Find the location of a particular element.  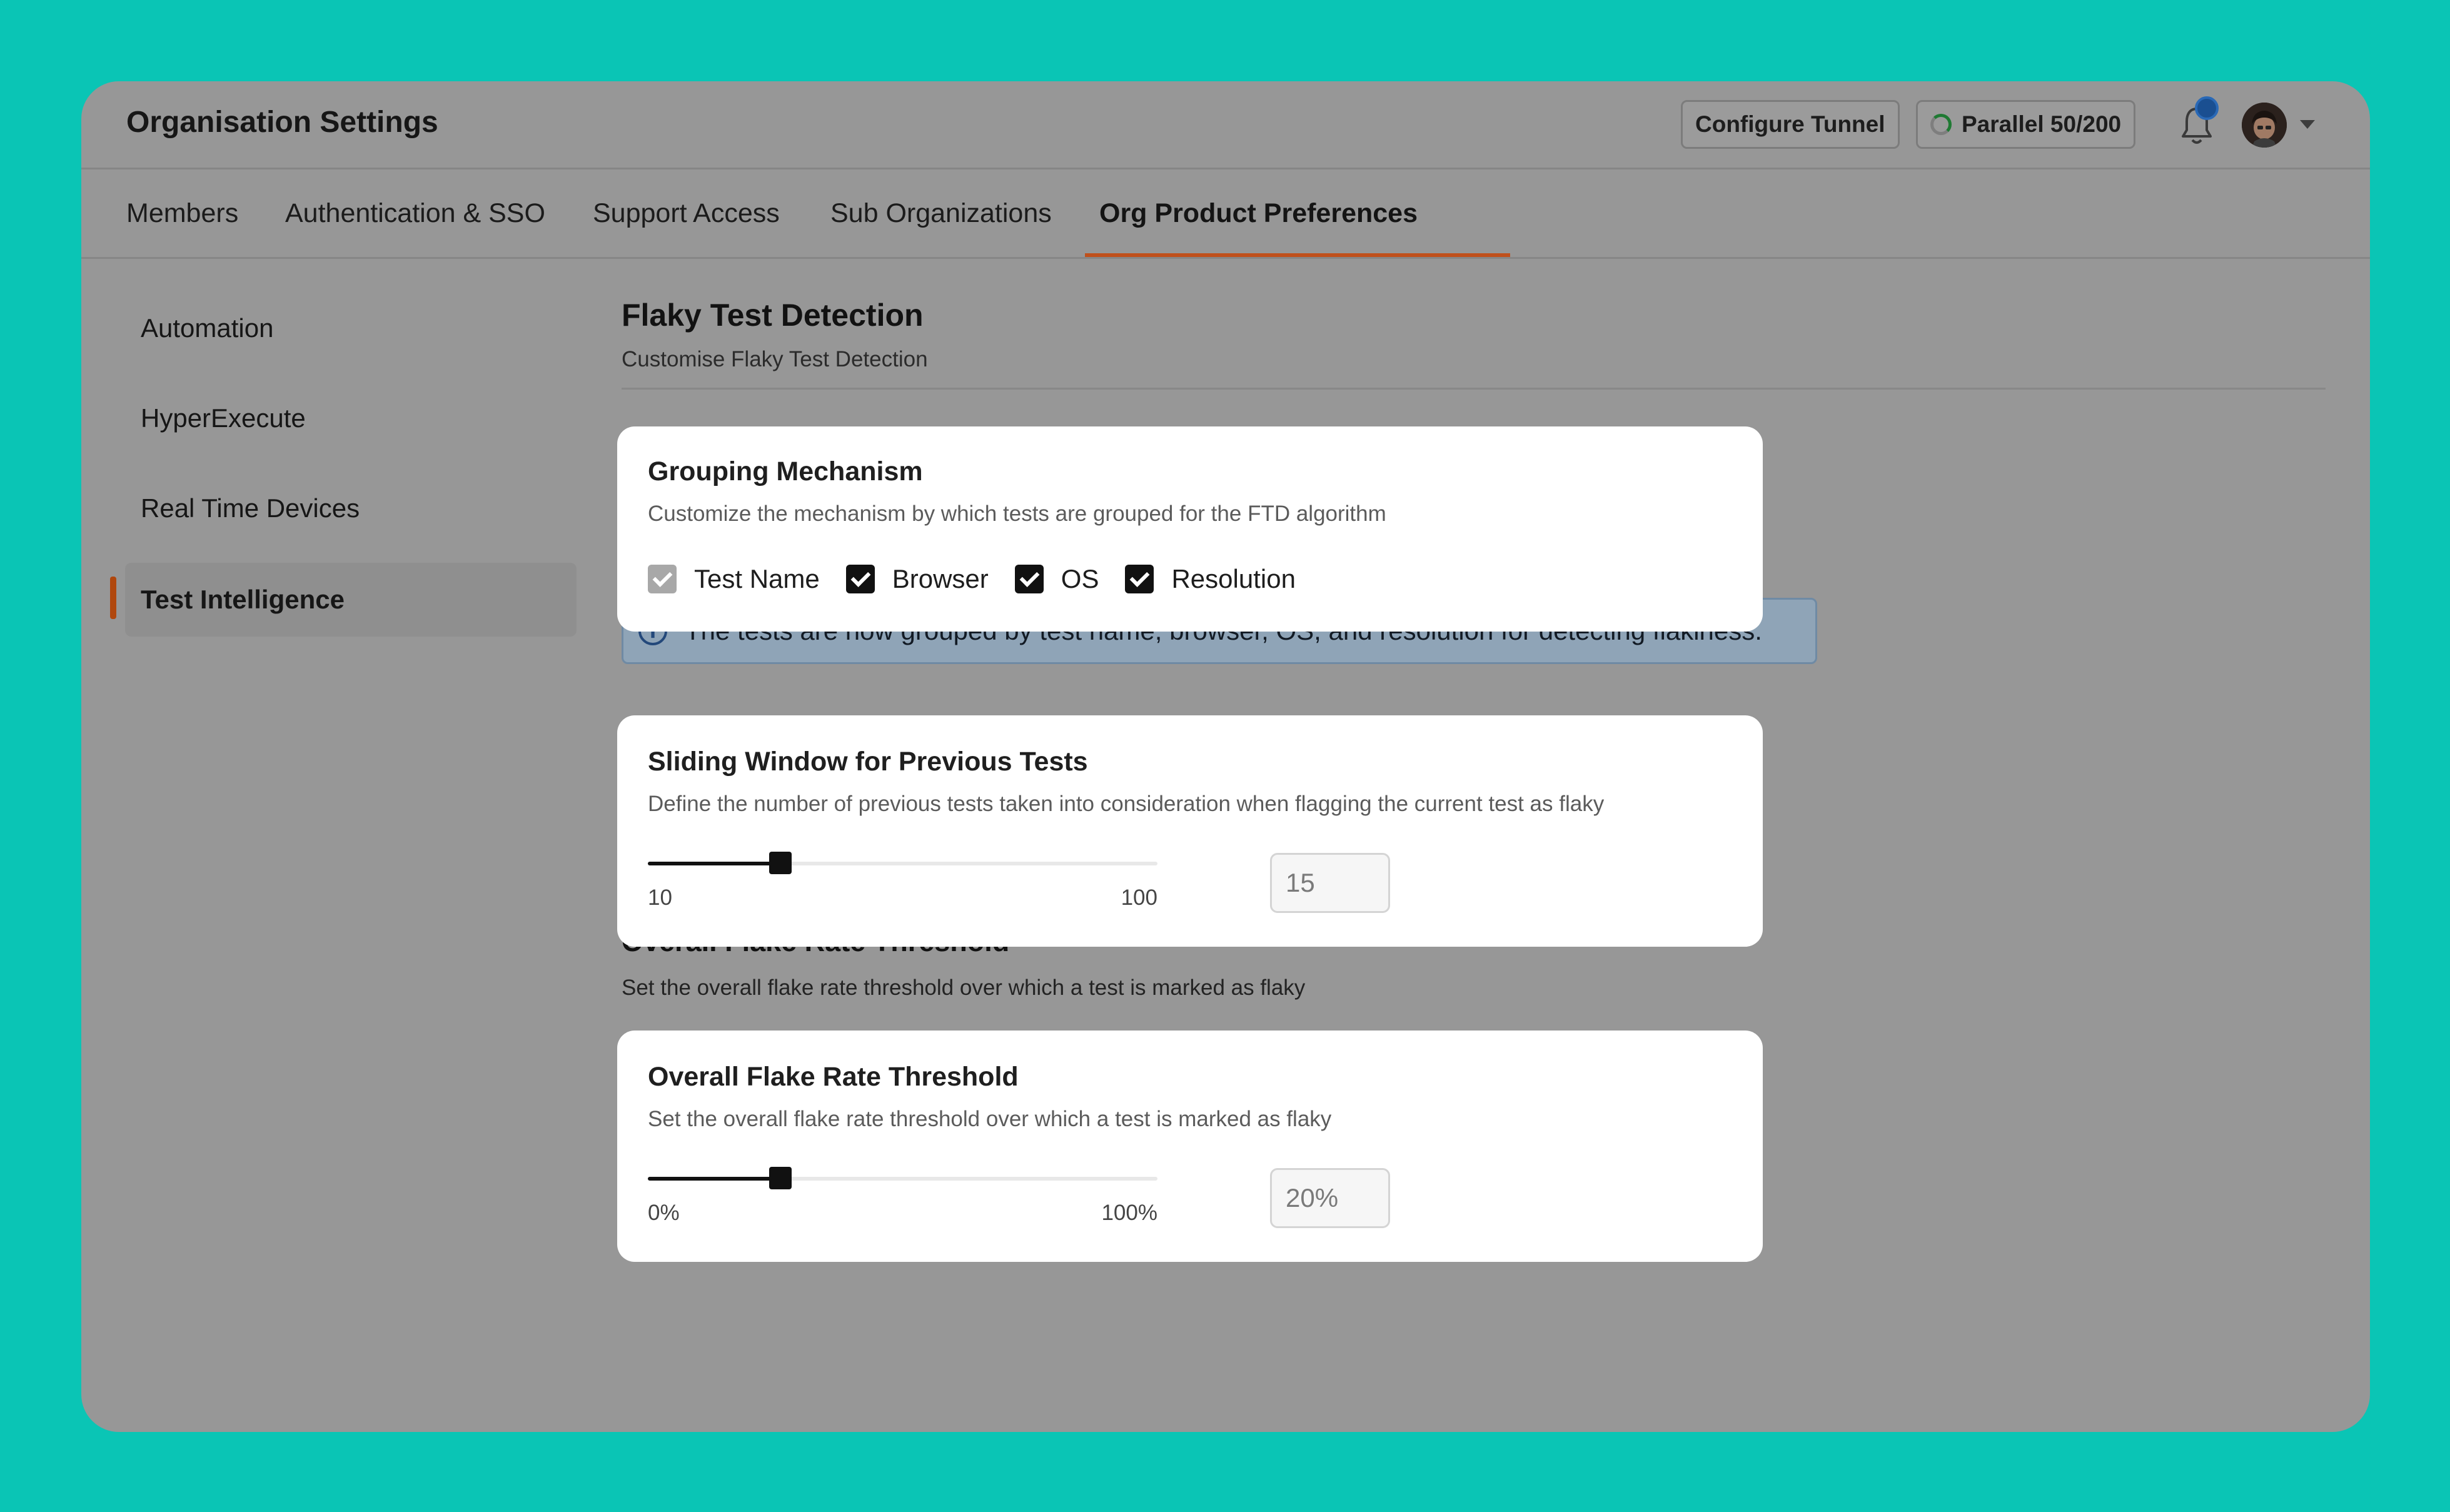

sliding-window-title: Sliding Window for Previous Tests is located at coordinates (868, 762).